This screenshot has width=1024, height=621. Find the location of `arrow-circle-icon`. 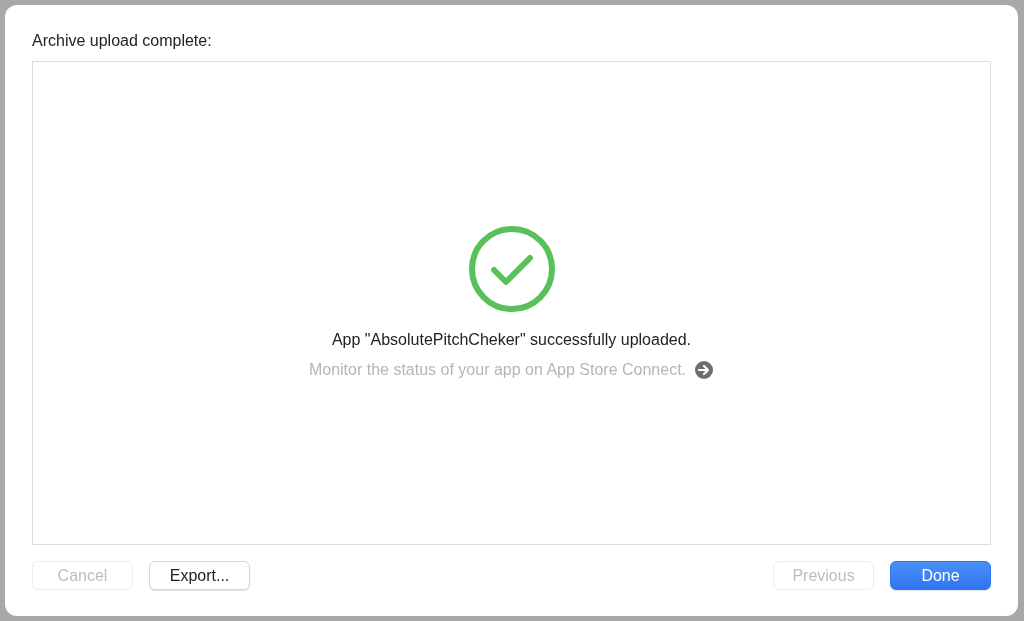

arrow-circle-icon is located at coordinates (704, 370).